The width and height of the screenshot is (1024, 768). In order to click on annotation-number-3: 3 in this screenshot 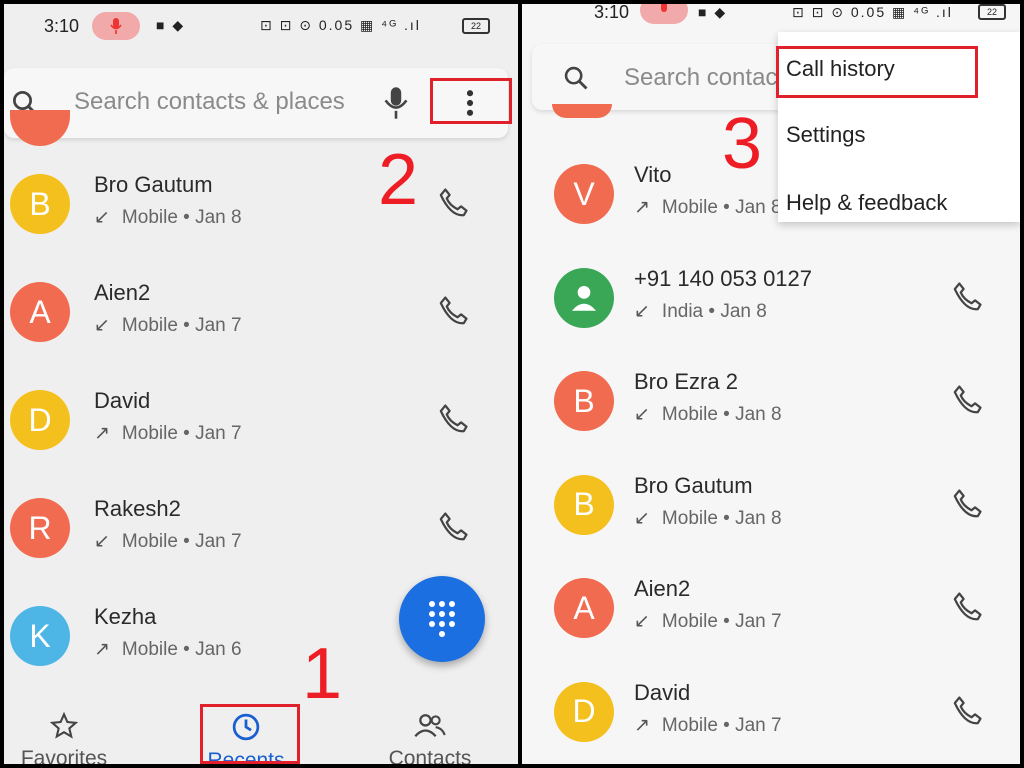, I will do `click(742, 144)`.